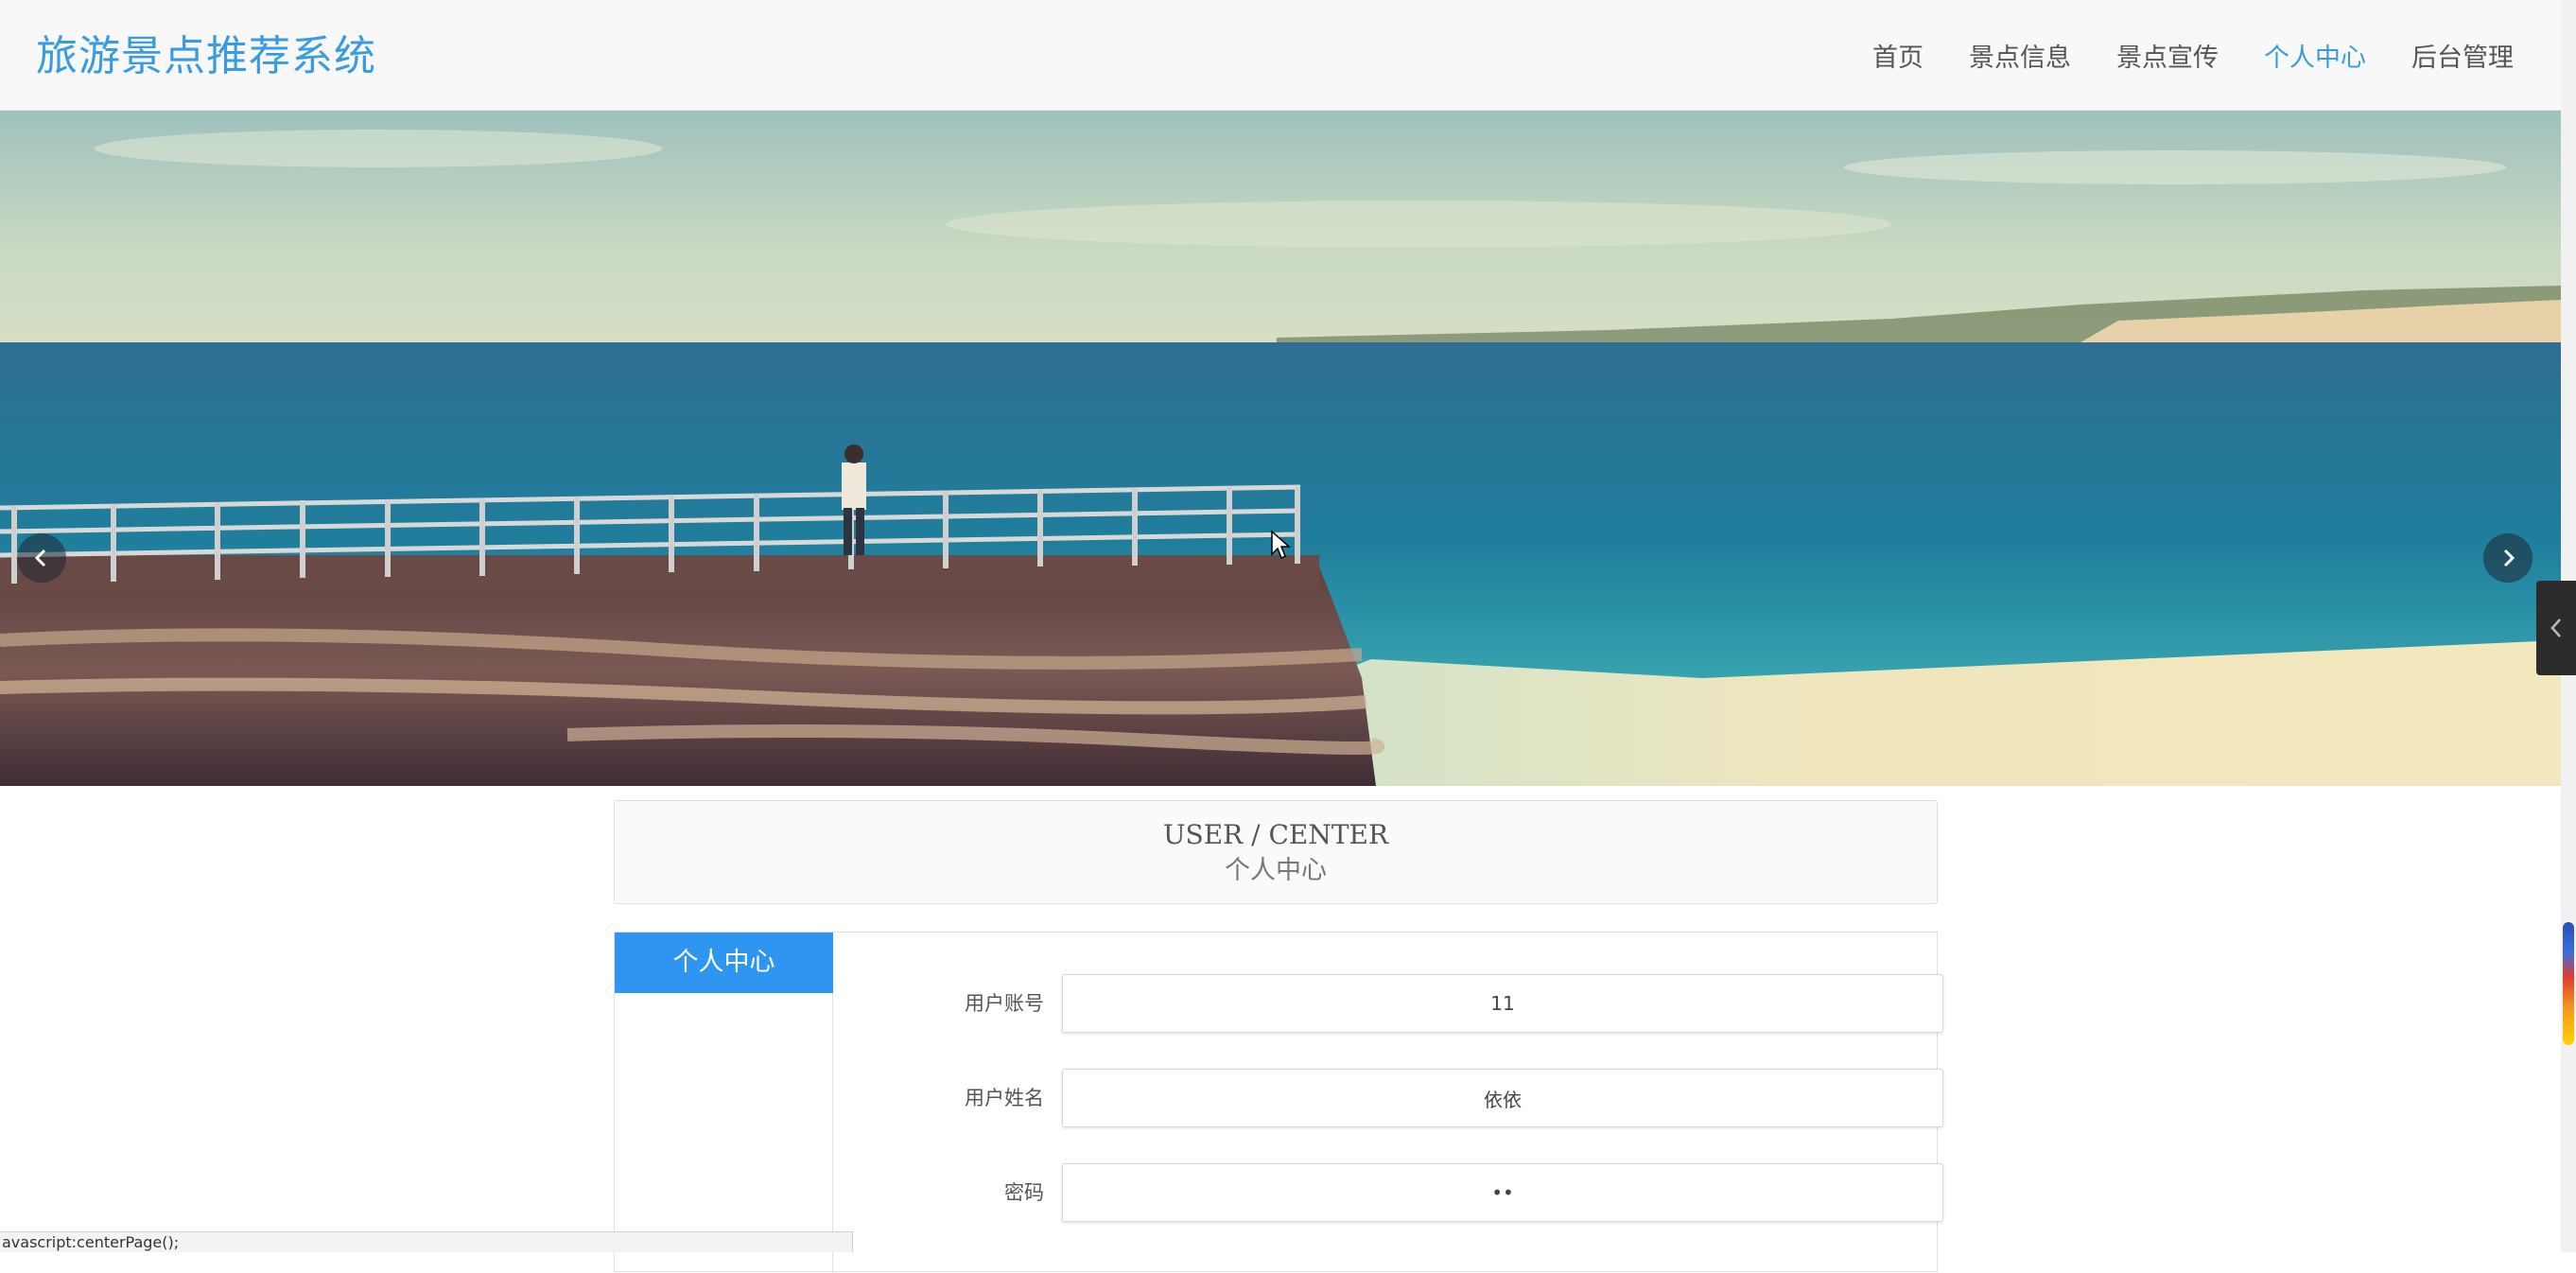  Describe the element at coordinates (1281, 545) in the screenshot. I see `mouse-cursor-icon` at that location.